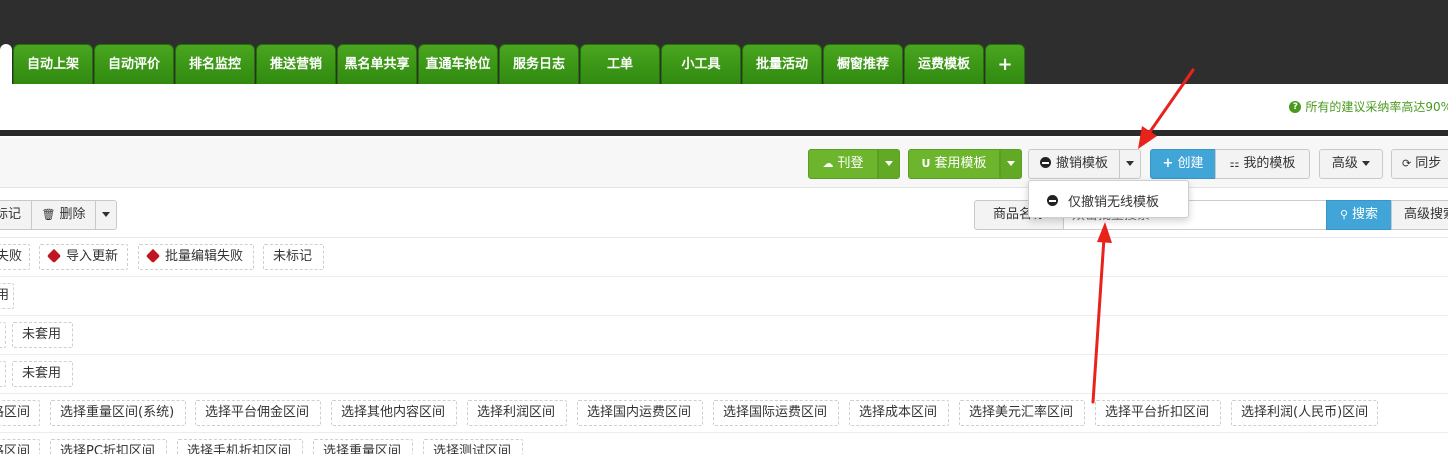 The width and height of the screenshot is (1448, 454). What do you see at coordinates (724, 107) in the screenshot?
I see `info-bar: ? 所有的建议采纳率高达90%` at bounding box center [724, 107].